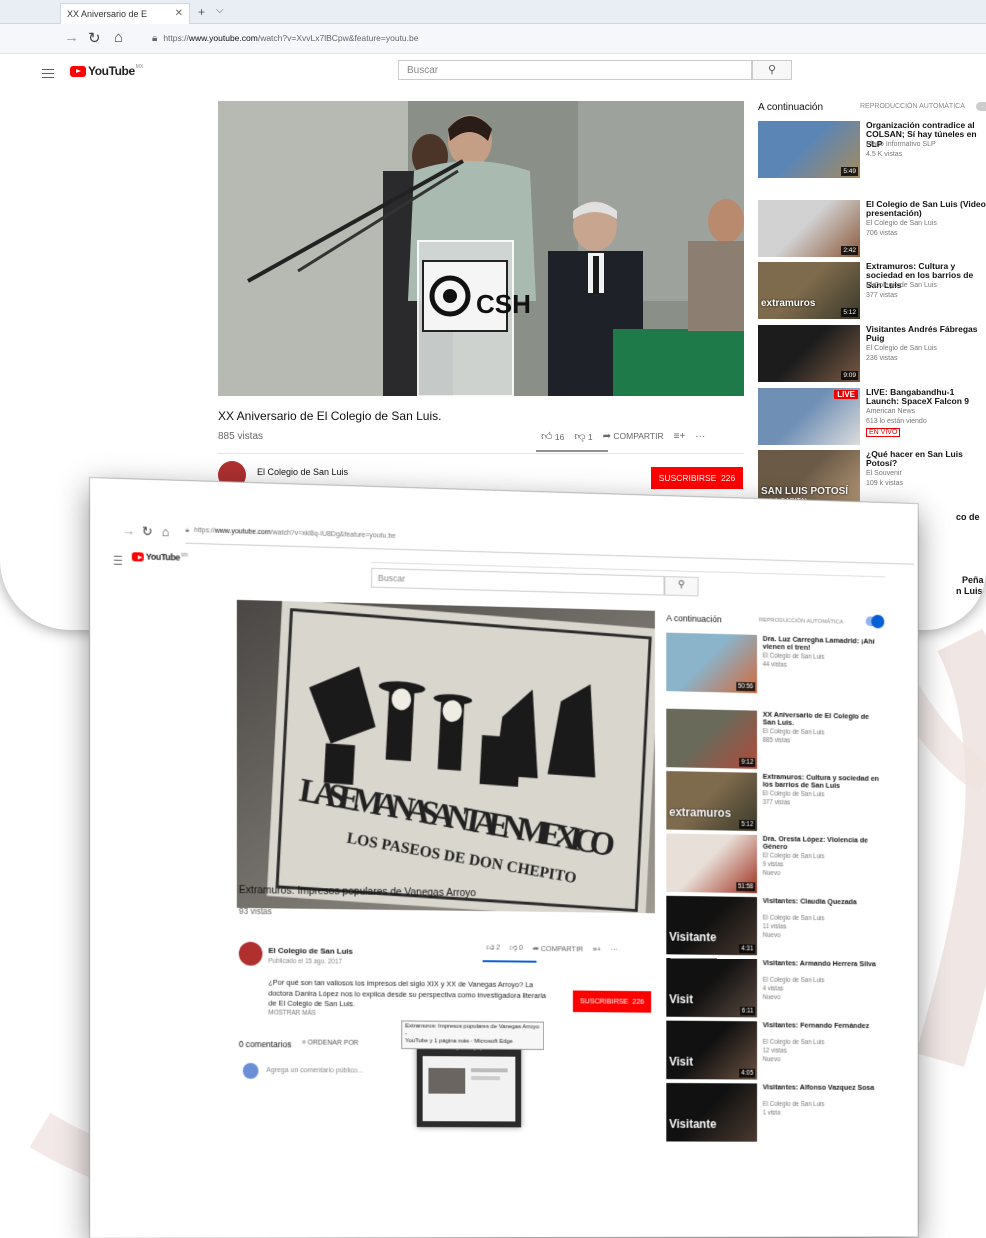 This screenshot has height=1238, width=986. What do you see at coordinates (926, 459) in the screenshot?
I see `related-video-title: ¿Qué hacer en San Luis Potosí?` at bounding box center [926, 459].